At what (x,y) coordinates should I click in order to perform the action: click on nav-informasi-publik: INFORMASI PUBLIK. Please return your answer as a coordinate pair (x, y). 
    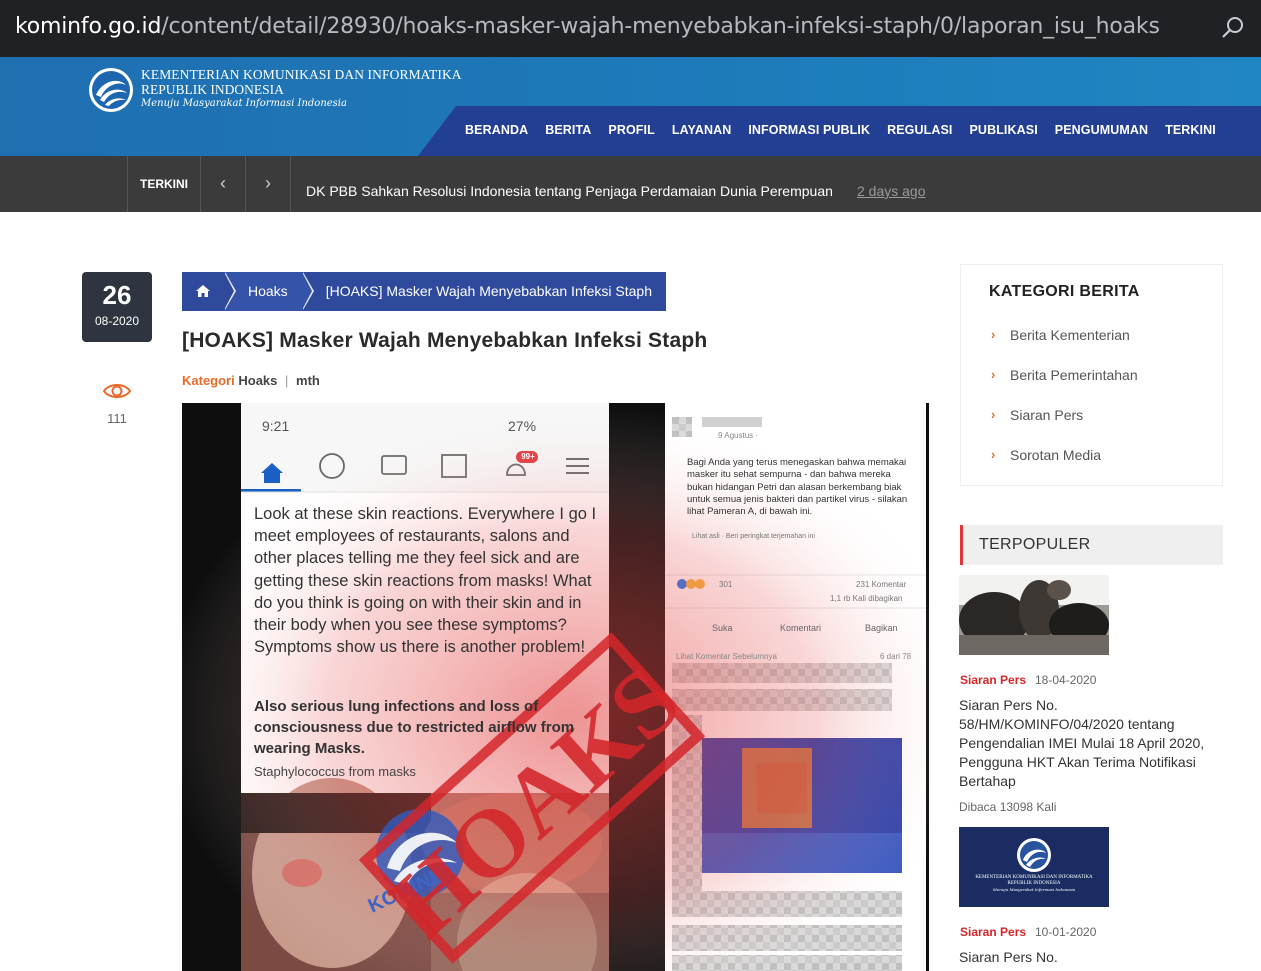
    Looking at the image, I should click on (809, 130).